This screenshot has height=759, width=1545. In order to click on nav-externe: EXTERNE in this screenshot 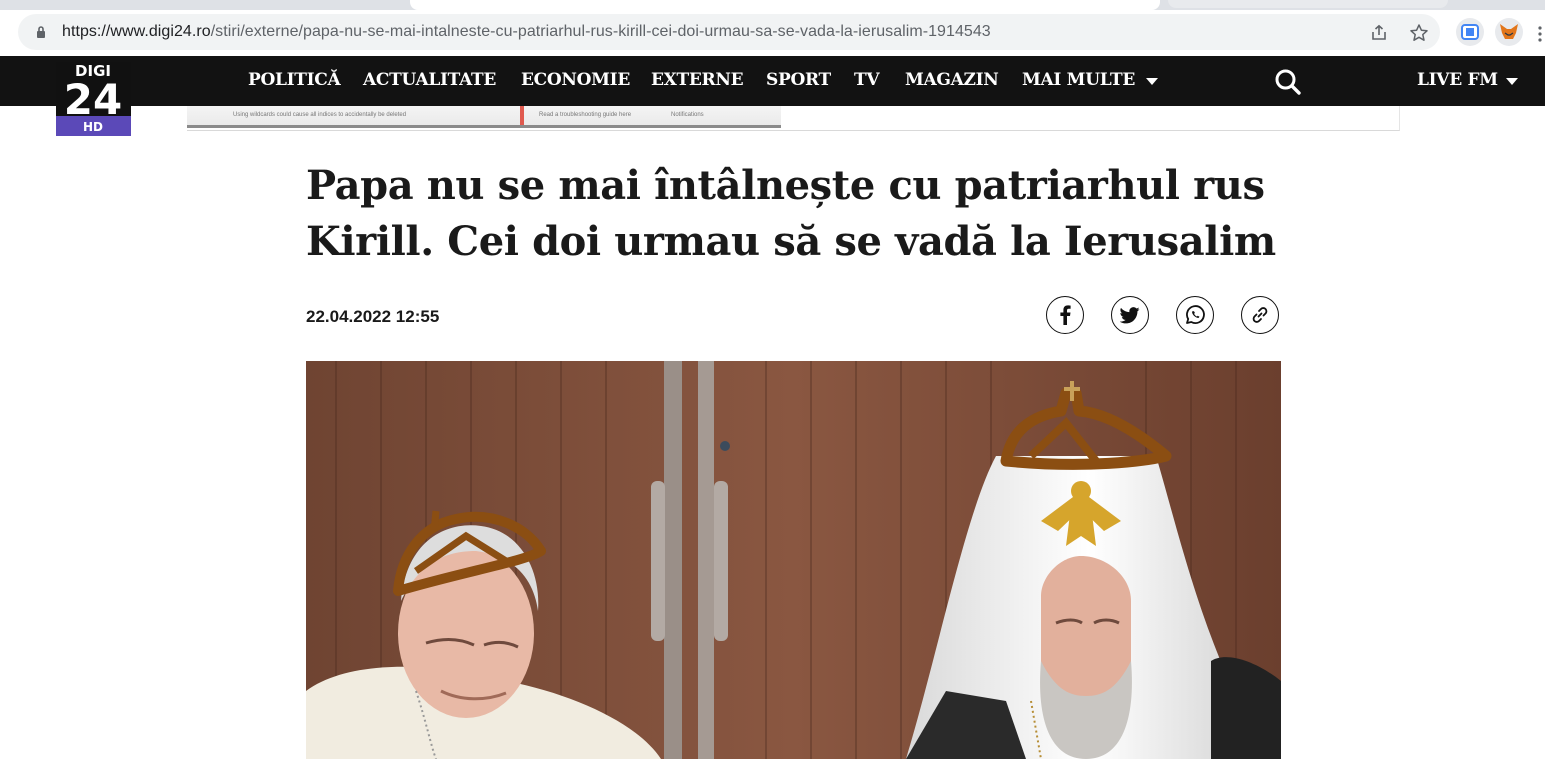, I will do `click(697, 80)`.